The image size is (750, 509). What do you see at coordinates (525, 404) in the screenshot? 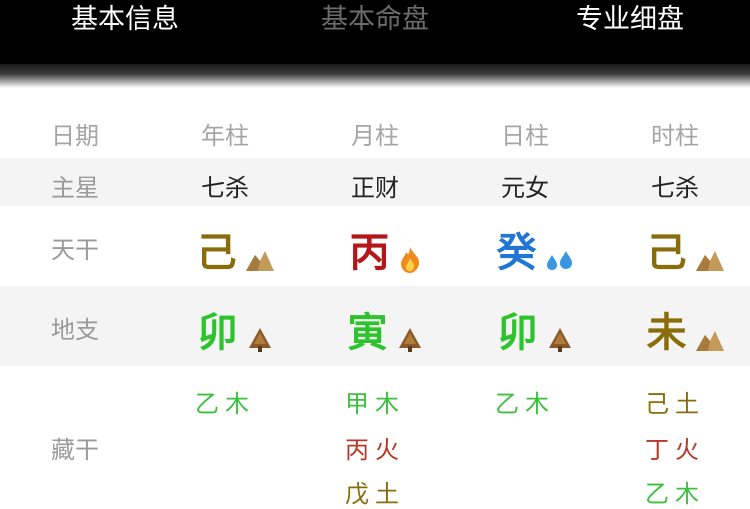
I see `canggan-day-1: 乙木` at bounding box center [525, 404].